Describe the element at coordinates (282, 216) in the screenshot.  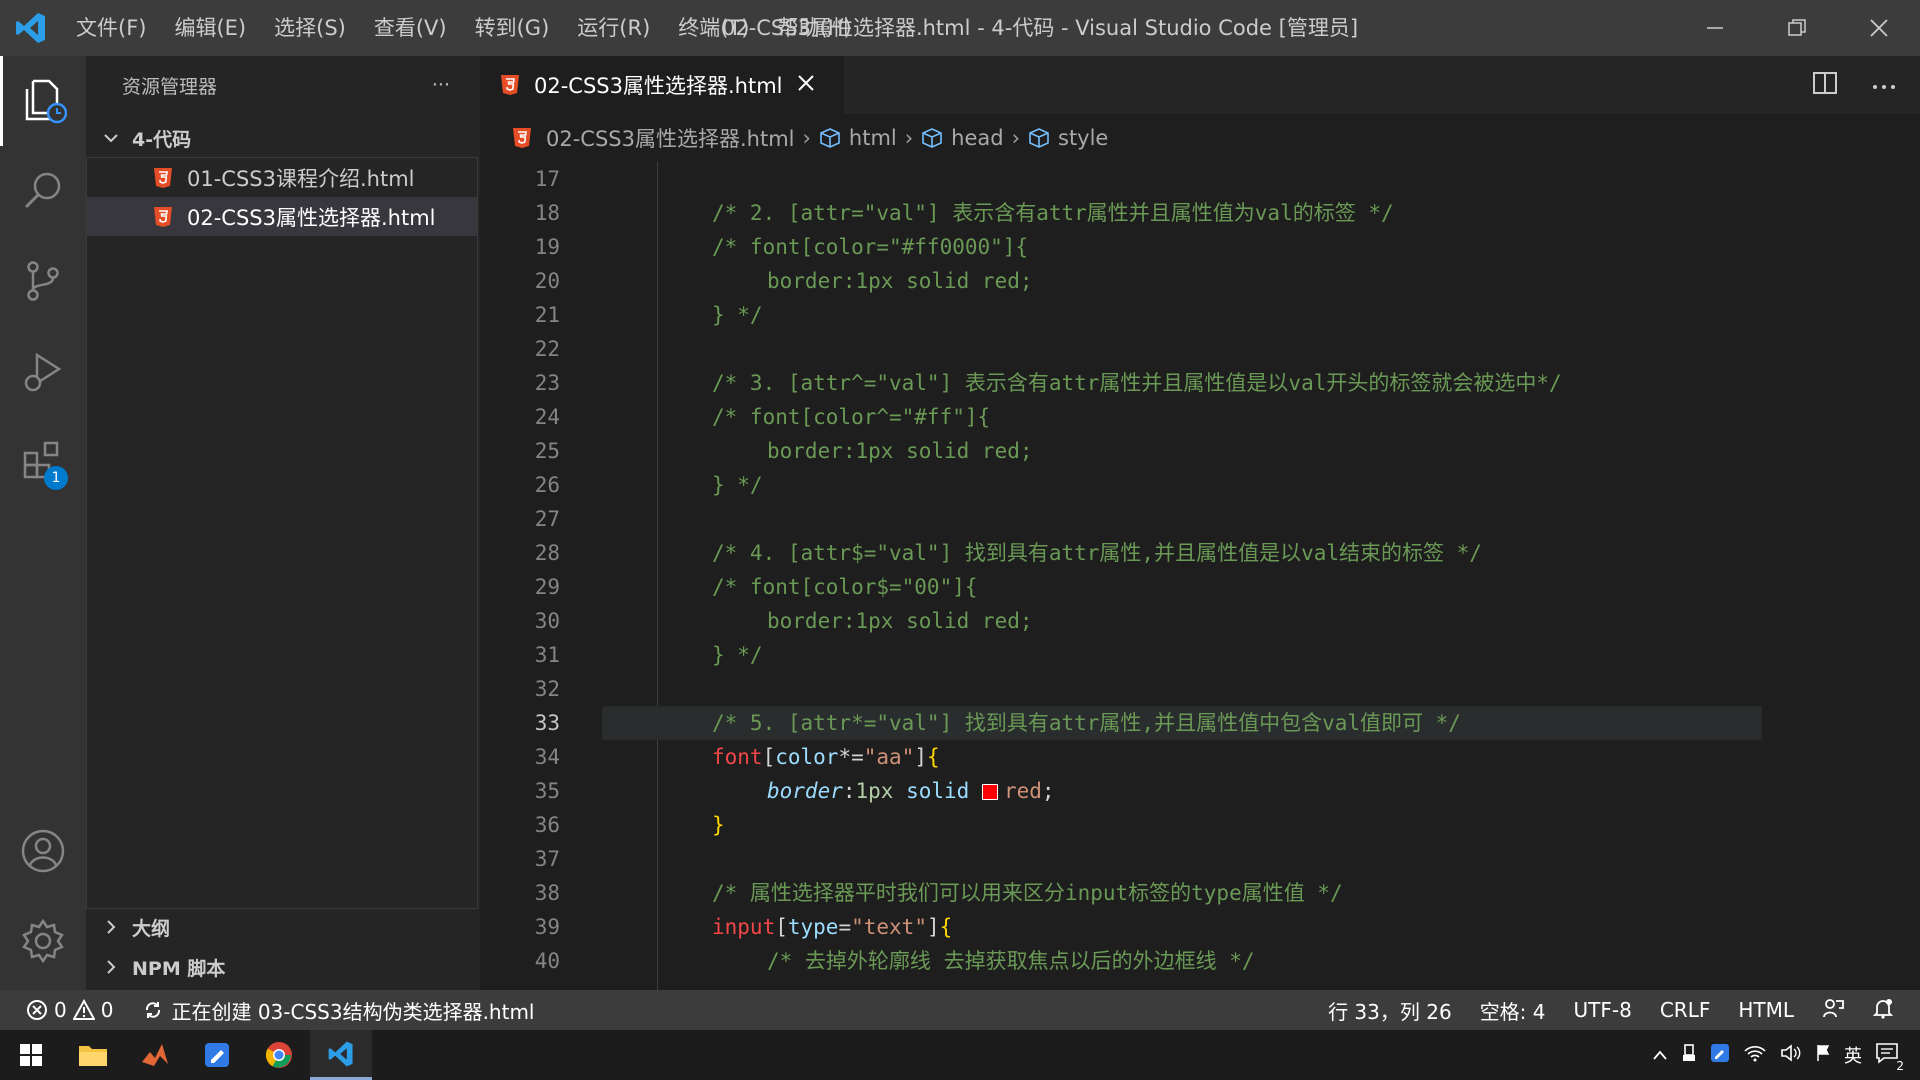
I see `file-item-02: 02-CSS3属性选择器.html` at that location.